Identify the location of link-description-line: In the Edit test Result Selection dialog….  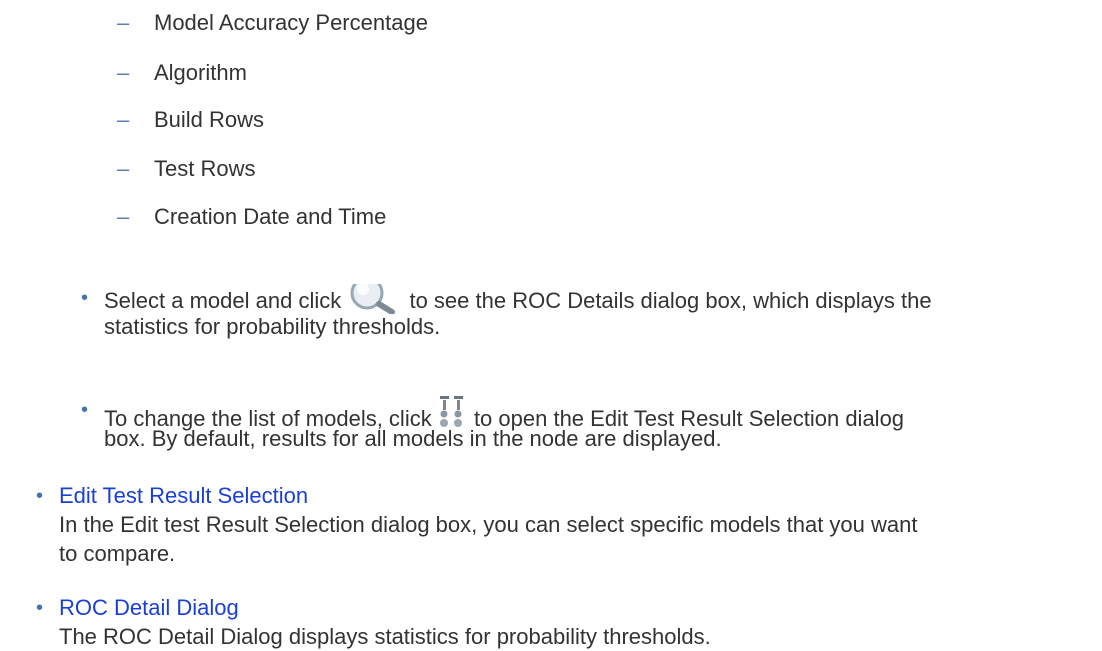
(488, 524).